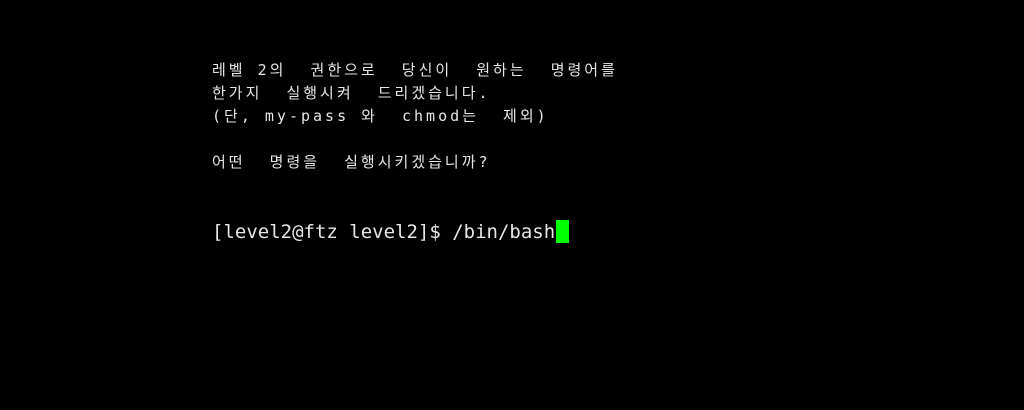  Describe the element at coordinates (351, 93) in the screenshot. I see `message-line-2: 한가지 실행시켜 드리겠습니다.` at that location.